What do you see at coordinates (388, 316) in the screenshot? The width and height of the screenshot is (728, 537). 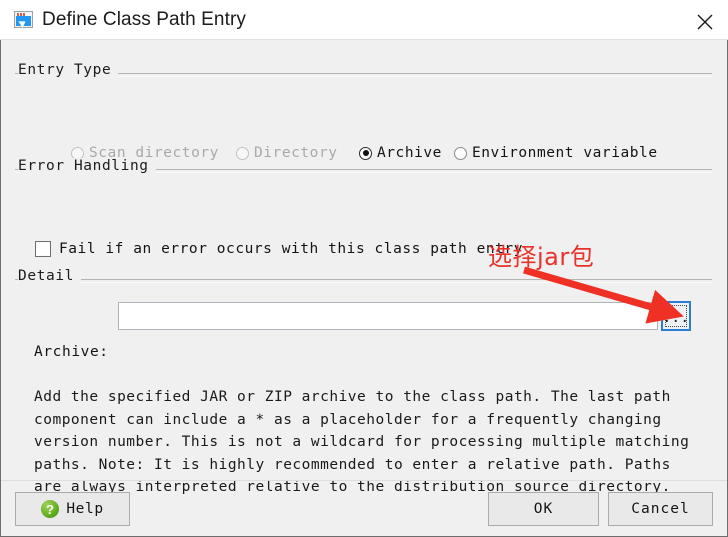 I see `archive-input` at bounding box center [388, 316].